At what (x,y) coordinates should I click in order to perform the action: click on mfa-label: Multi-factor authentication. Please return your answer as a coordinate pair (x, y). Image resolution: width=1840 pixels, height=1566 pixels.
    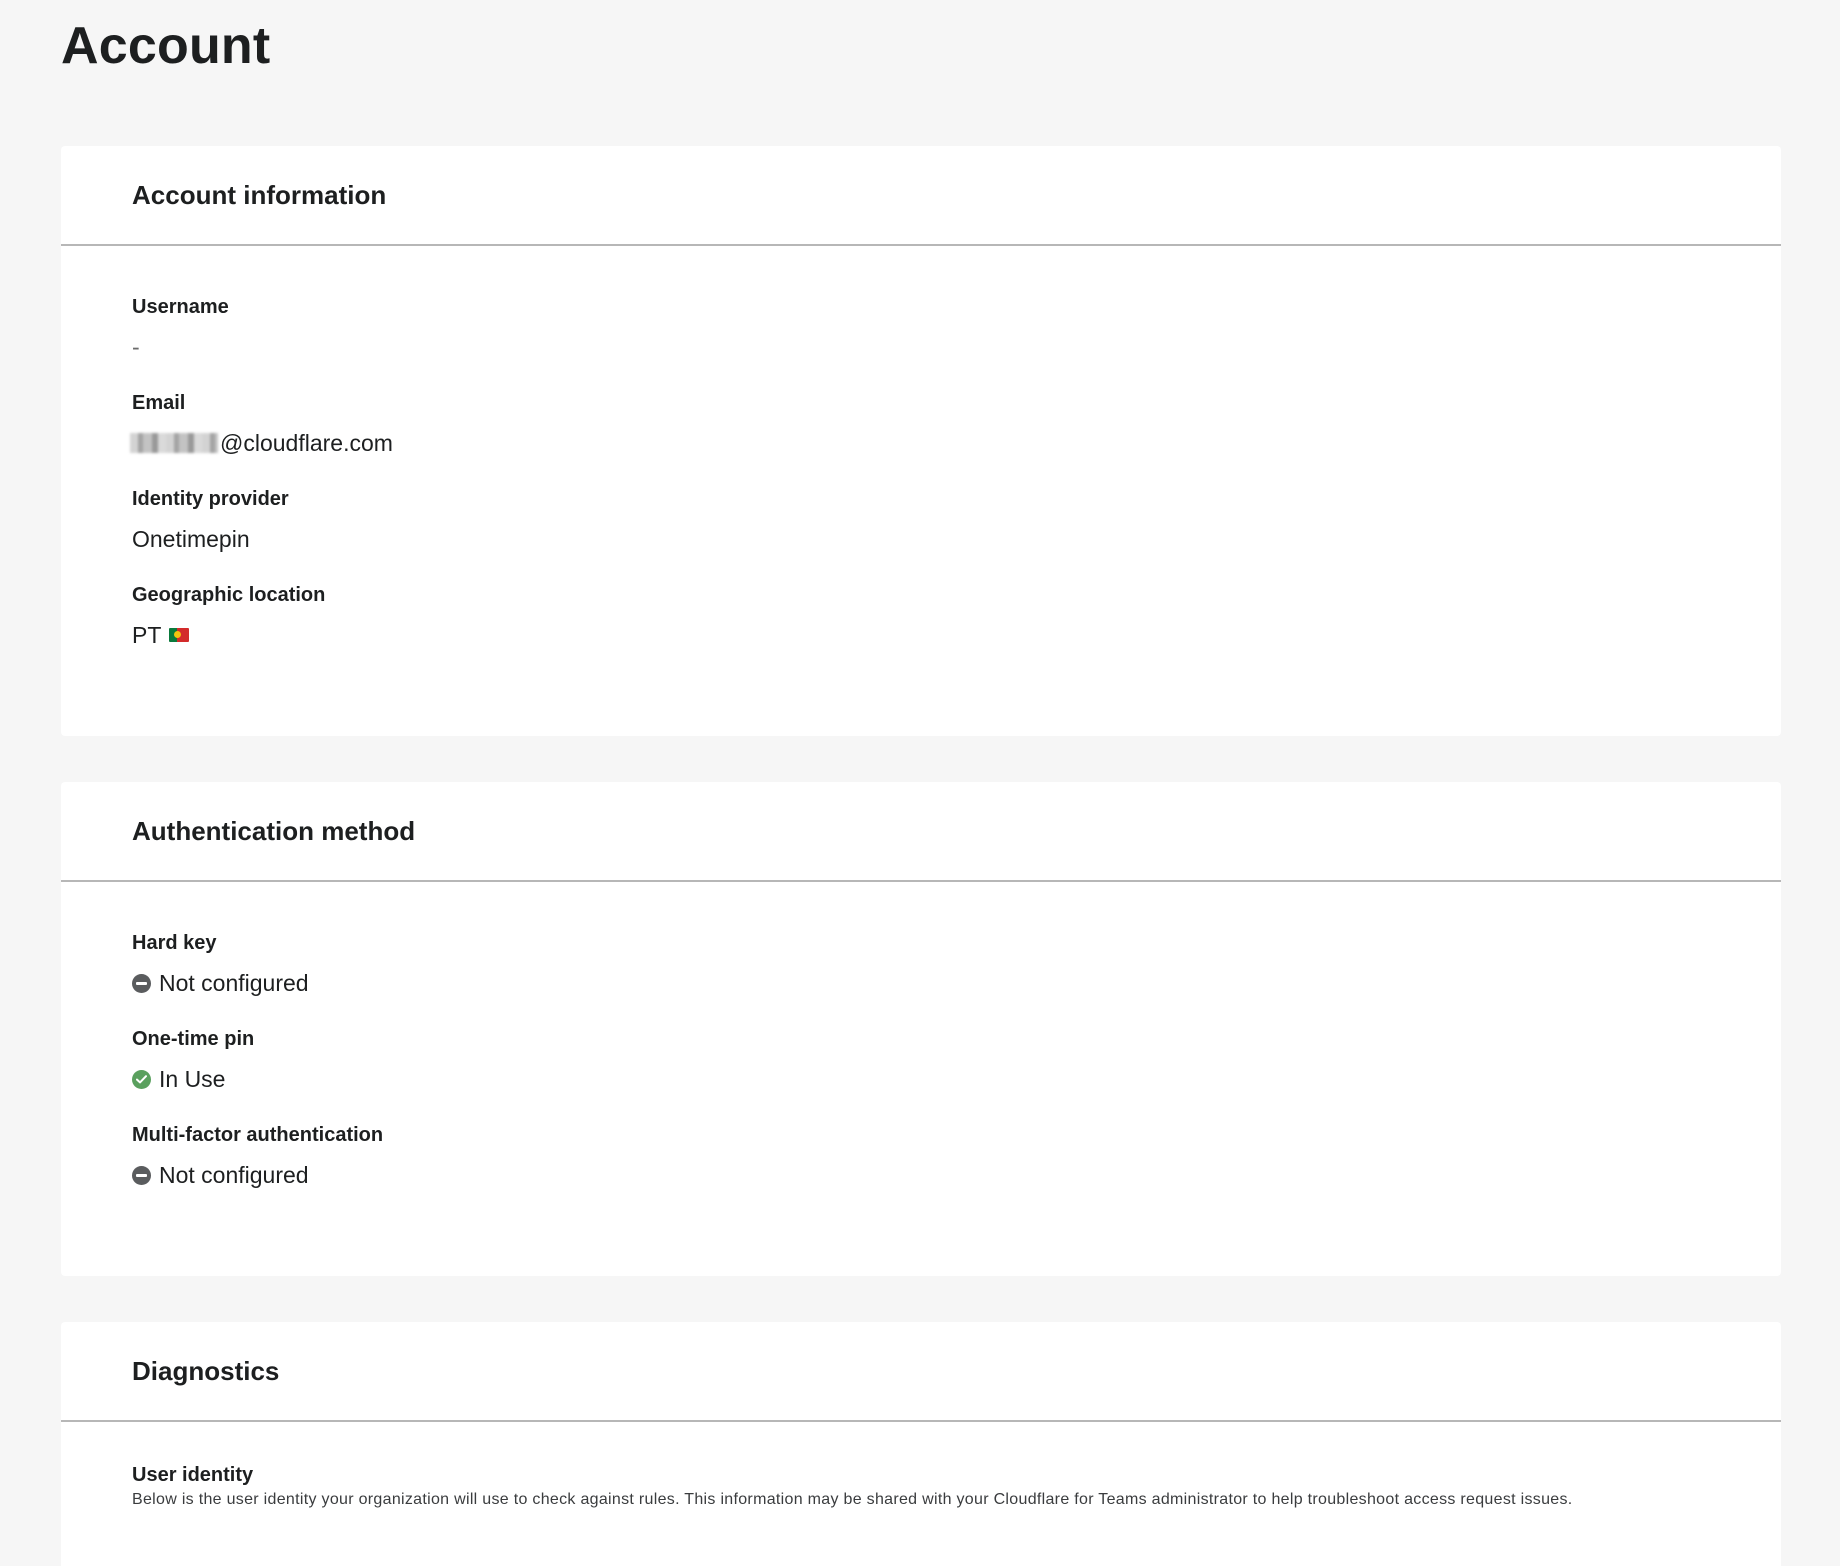
    Looking at the image, I should click on (258, 1135).